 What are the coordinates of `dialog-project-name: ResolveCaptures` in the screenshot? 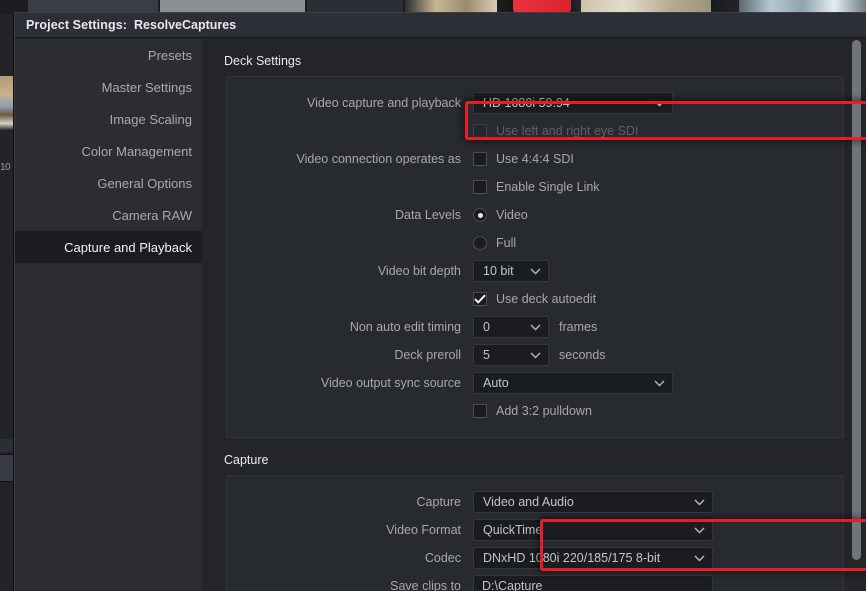 It's located at (185, 25).